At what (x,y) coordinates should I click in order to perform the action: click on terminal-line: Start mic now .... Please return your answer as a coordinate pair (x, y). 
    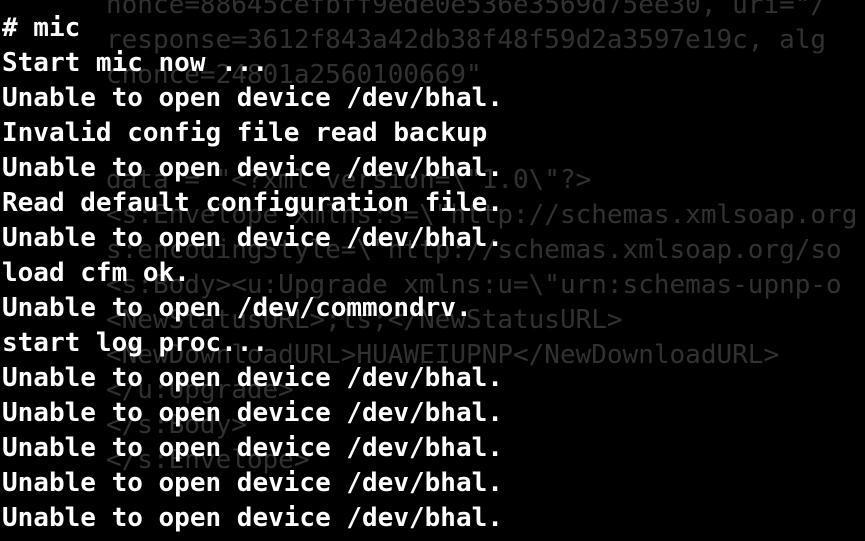
    Looking at the image, I should click on (135, 63).